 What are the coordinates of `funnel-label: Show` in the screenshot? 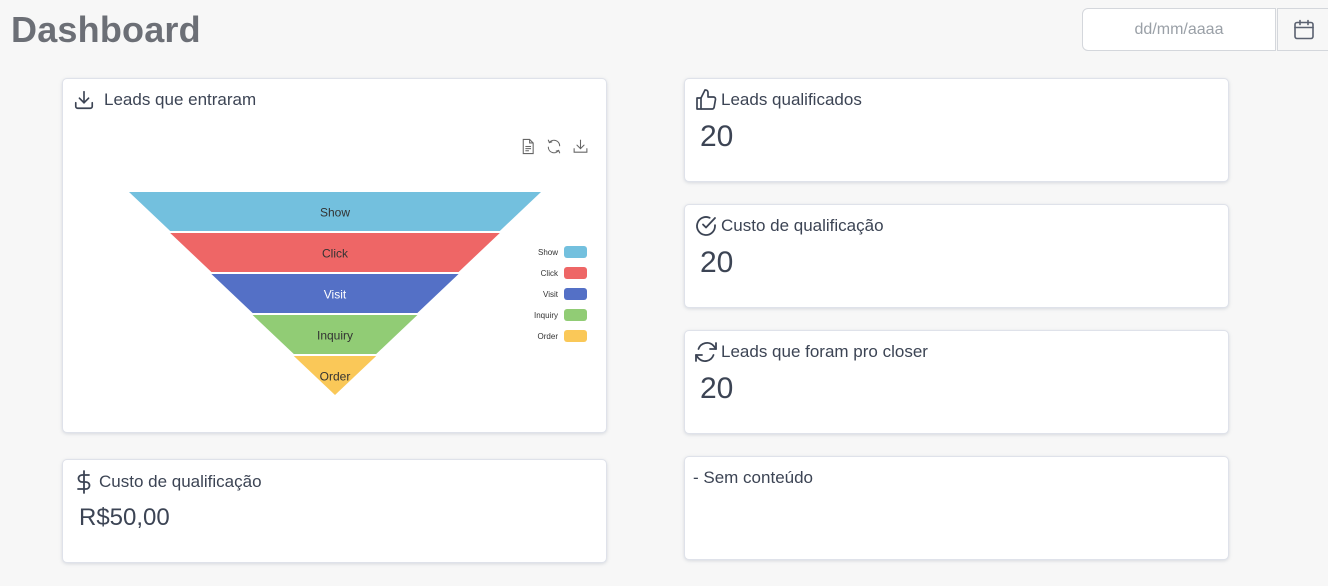 It's located at (335, 213).